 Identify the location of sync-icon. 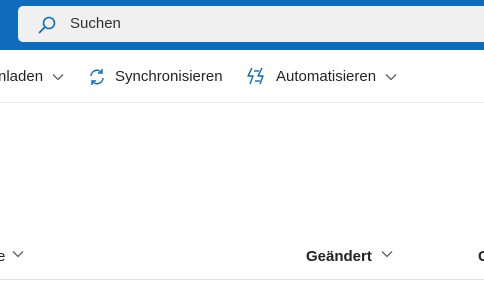
(97, 77).